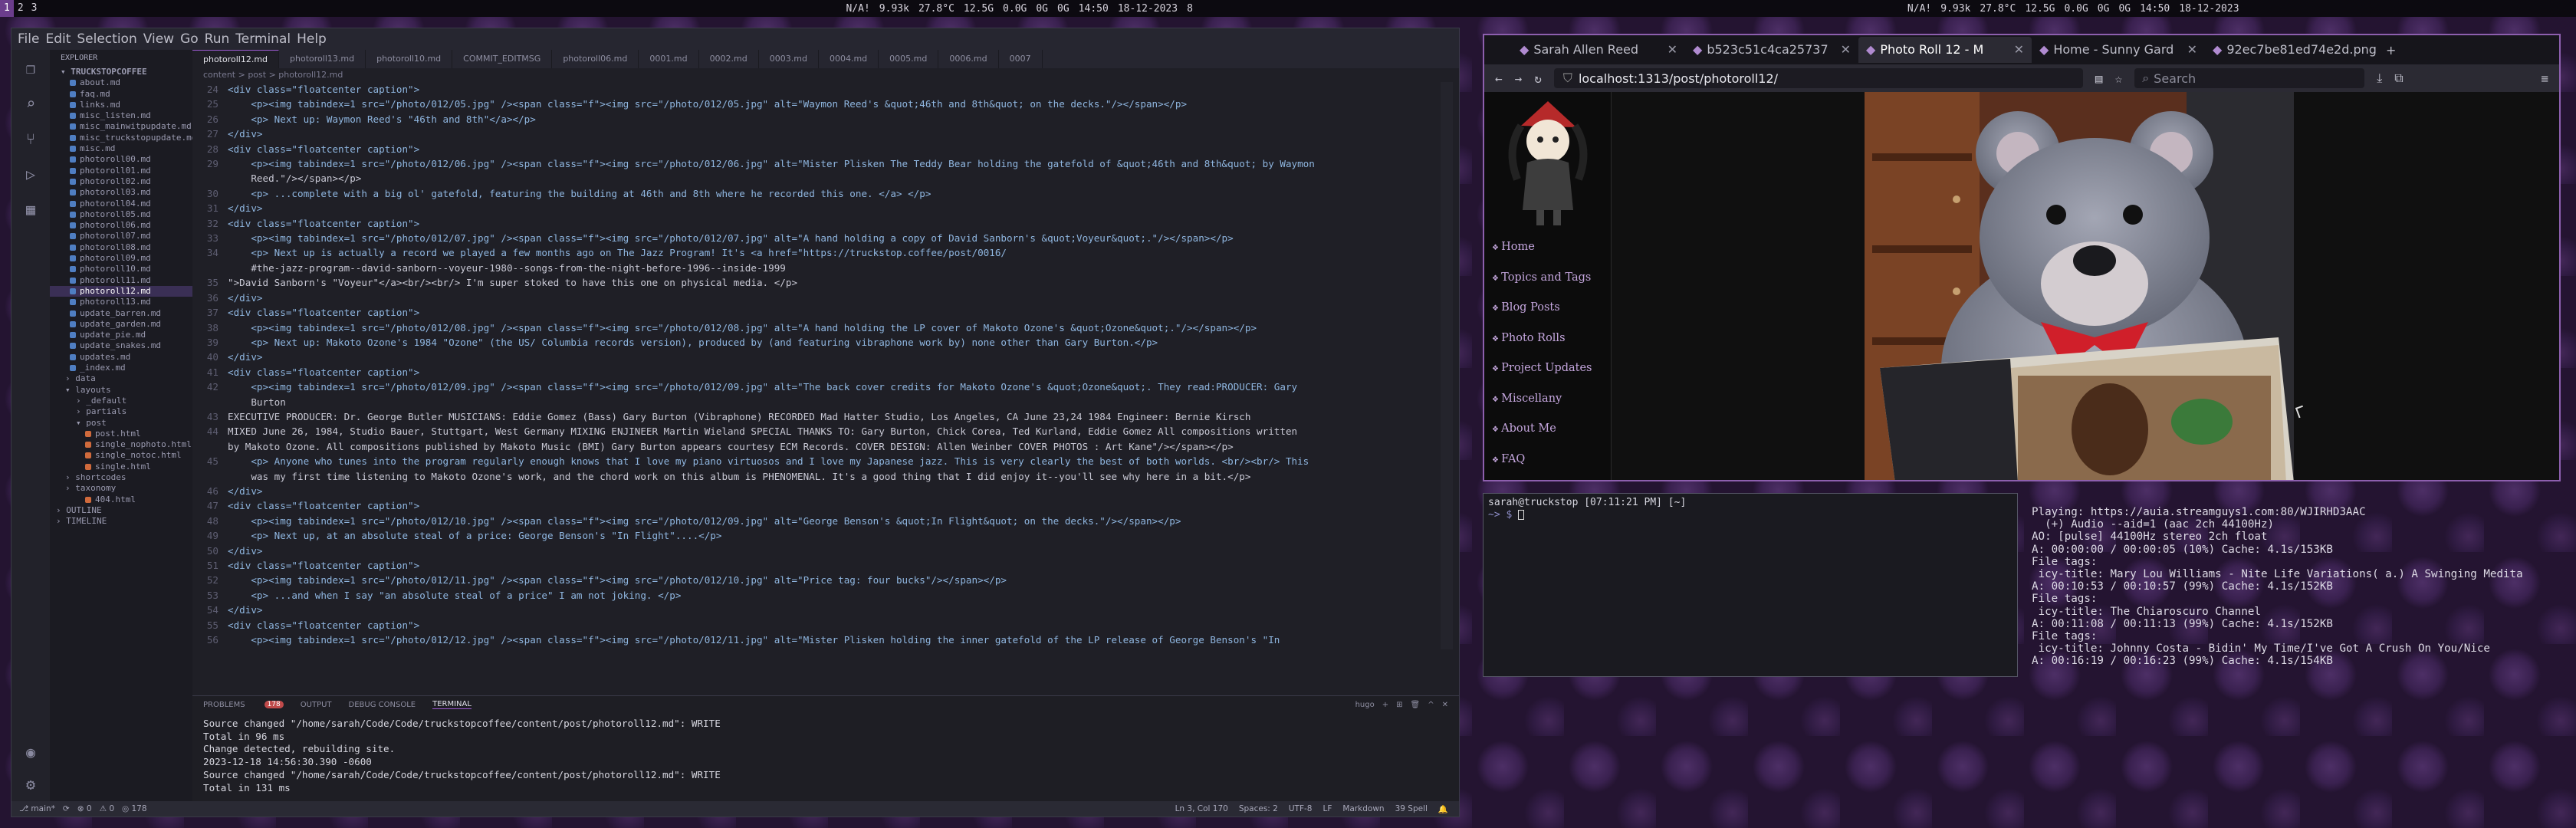  What do you see at coordinates (121, 412) in the screenshot?
I see `file-item: › partials` at bounding box center [121, 412].